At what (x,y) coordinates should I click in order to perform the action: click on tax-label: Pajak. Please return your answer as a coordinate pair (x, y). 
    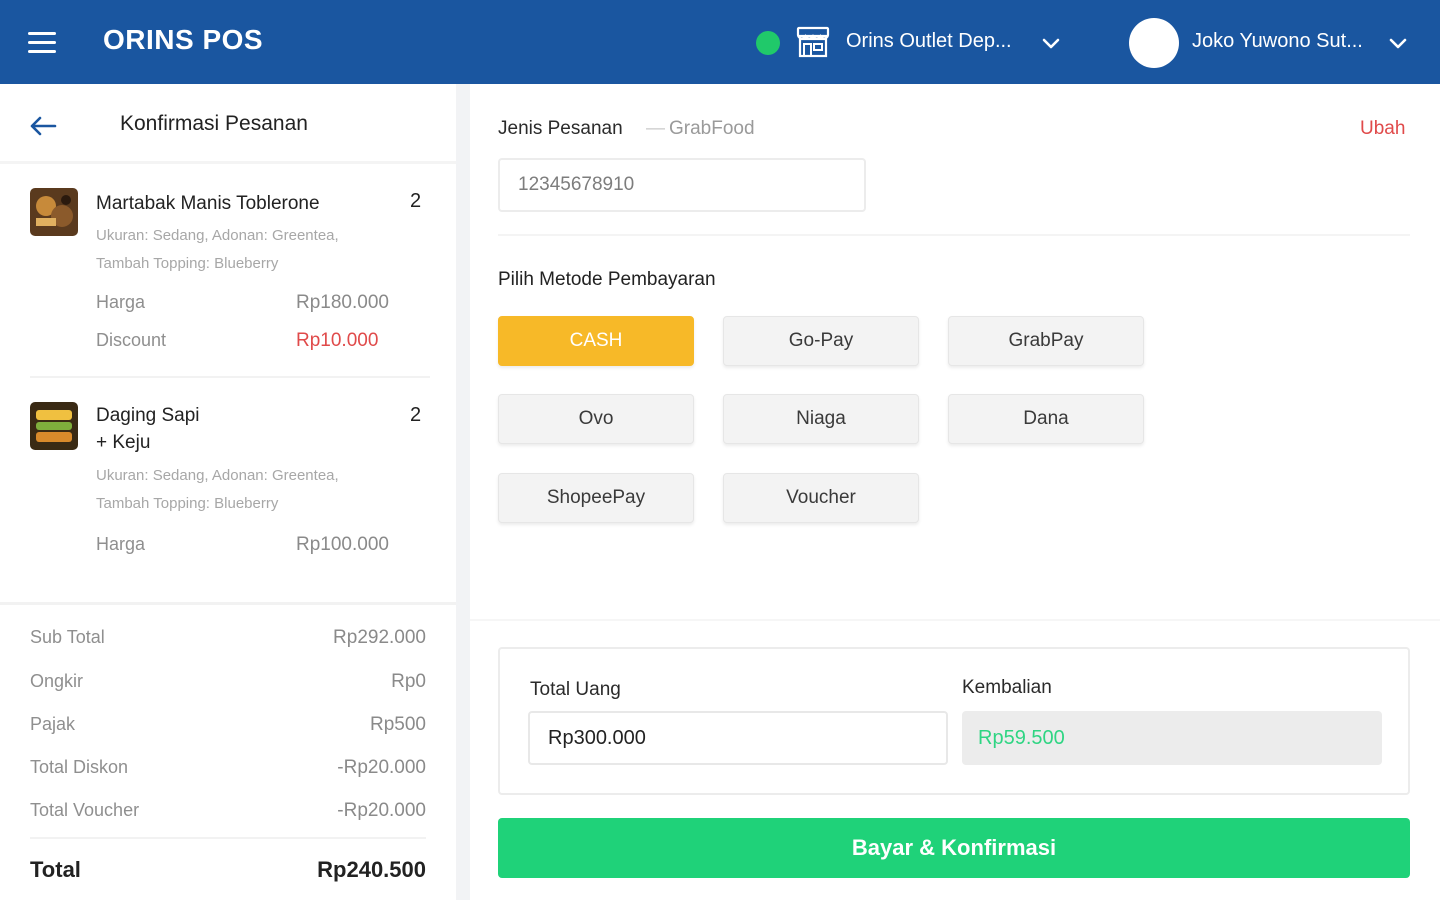
    Looking at the image, I should click on (53, 724).